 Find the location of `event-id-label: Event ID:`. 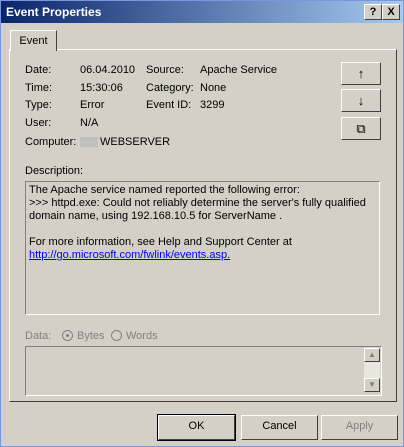

event-id-label: Event ID: is located at coordinates (169, 105).